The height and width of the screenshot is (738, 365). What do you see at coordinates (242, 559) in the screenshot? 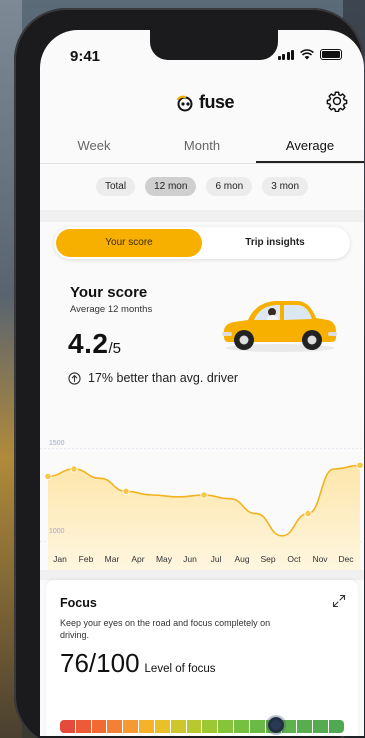
I see `x-axis-label: Aug` at bounding box center [242, 559].